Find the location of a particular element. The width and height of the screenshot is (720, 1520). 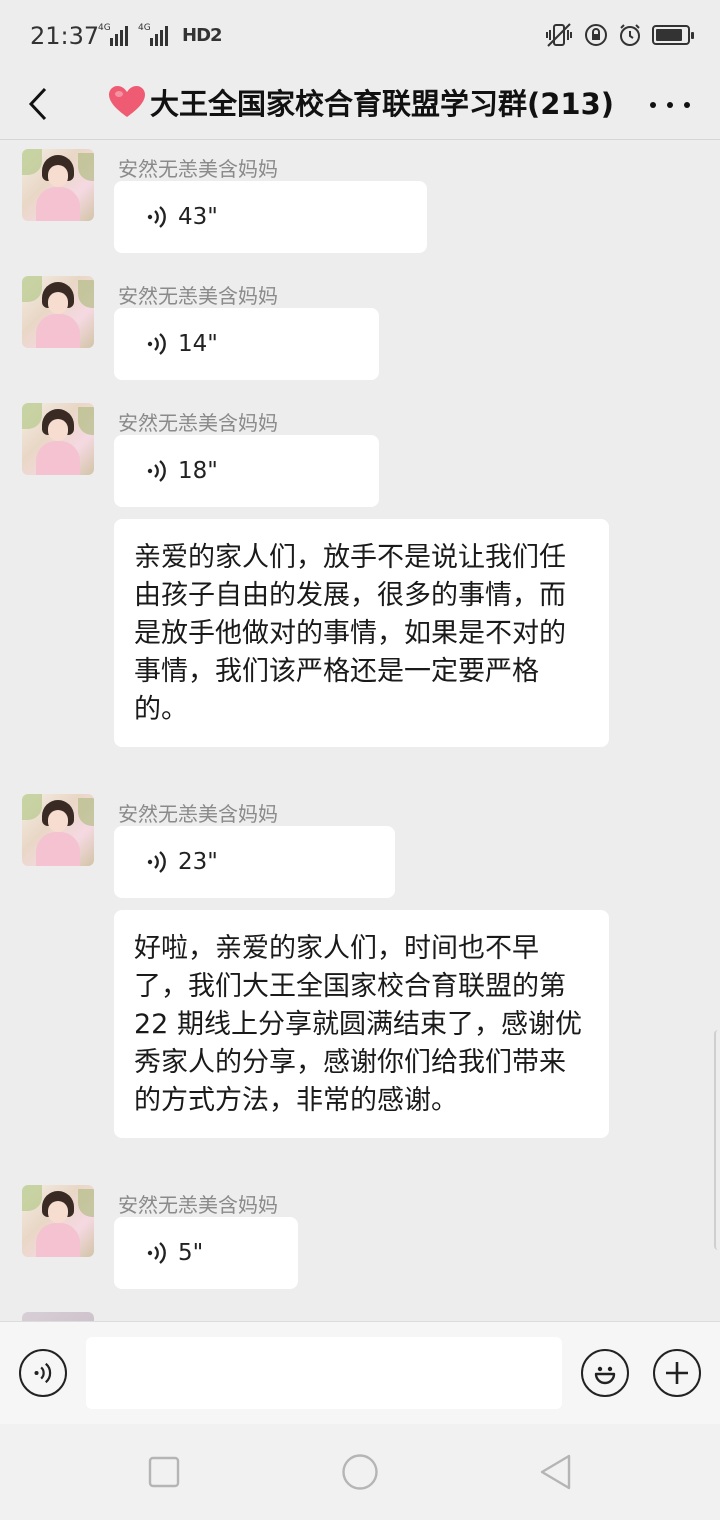

circle-icon is located at coordinates (360, 1472).